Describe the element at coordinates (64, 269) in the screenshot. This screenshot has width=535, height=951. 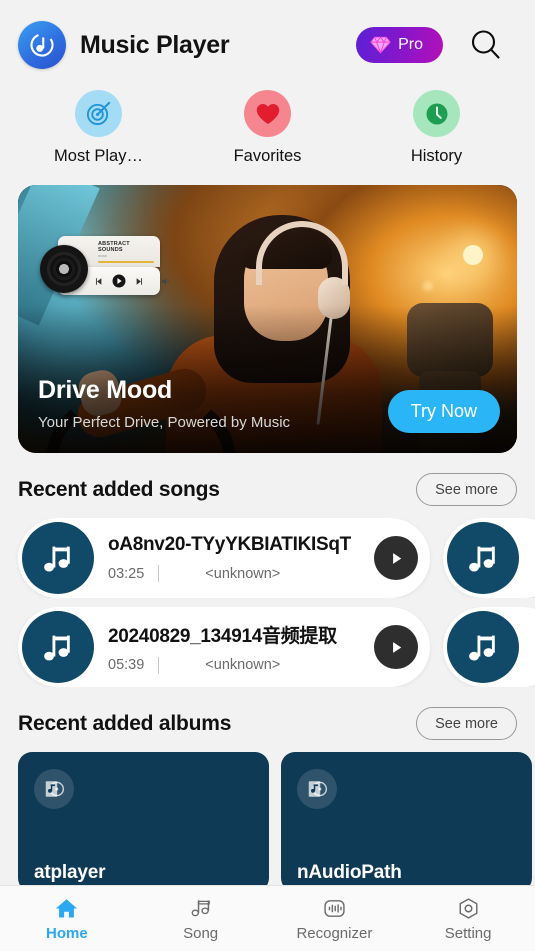
I see `vinyl-record-icon` at that location.